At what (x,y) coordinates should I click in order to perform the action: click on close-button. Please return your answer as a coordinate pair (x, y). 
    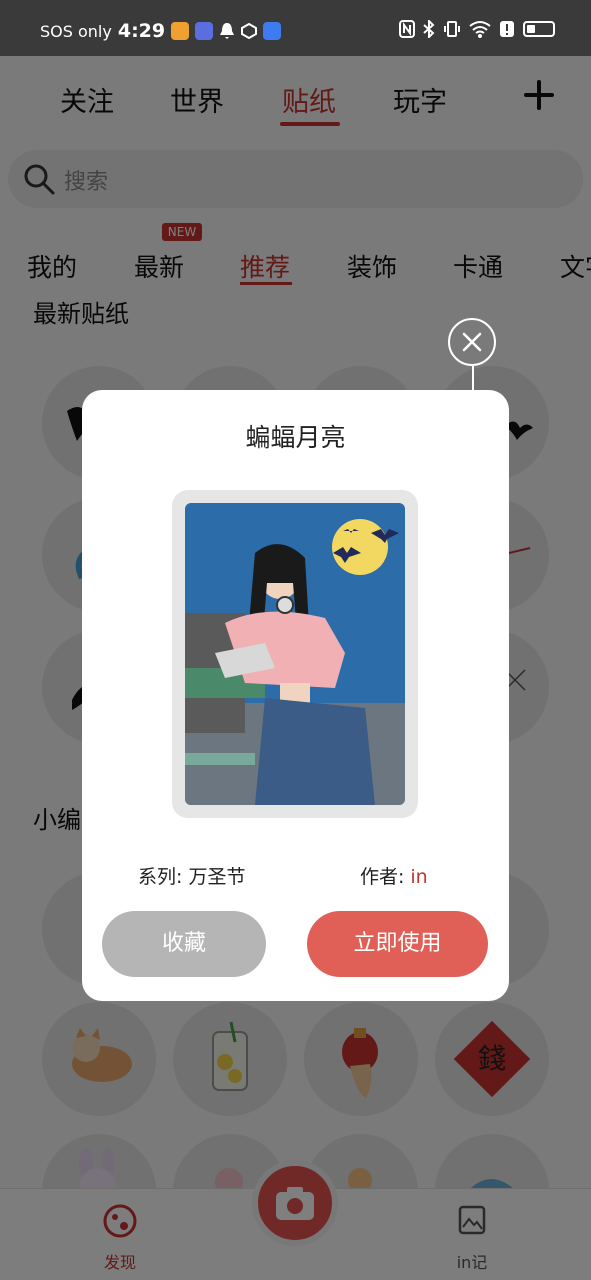
    Looking at the image, I should click on (472, 342).